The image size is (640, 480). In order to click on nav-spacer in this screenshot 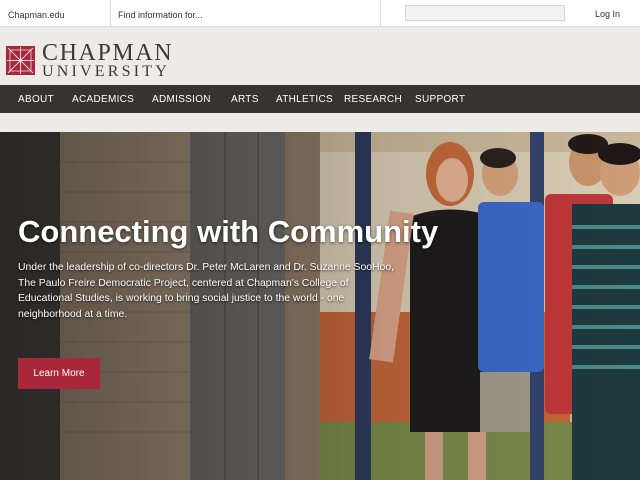, I will do `click(320, 122)`.